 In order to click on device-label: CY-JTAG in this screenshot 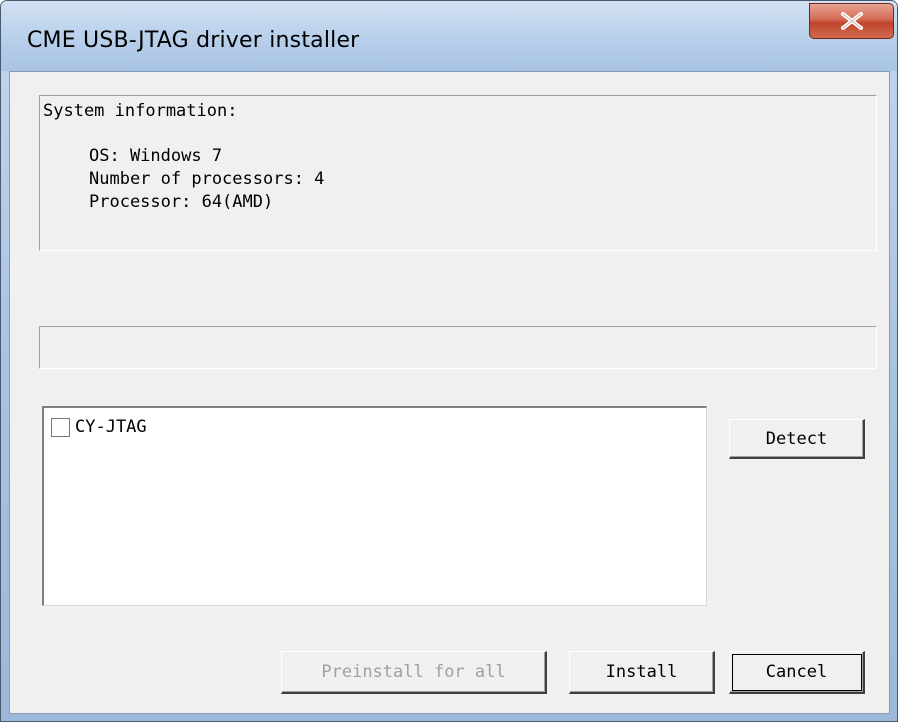, I will do `click(111, 427)`.